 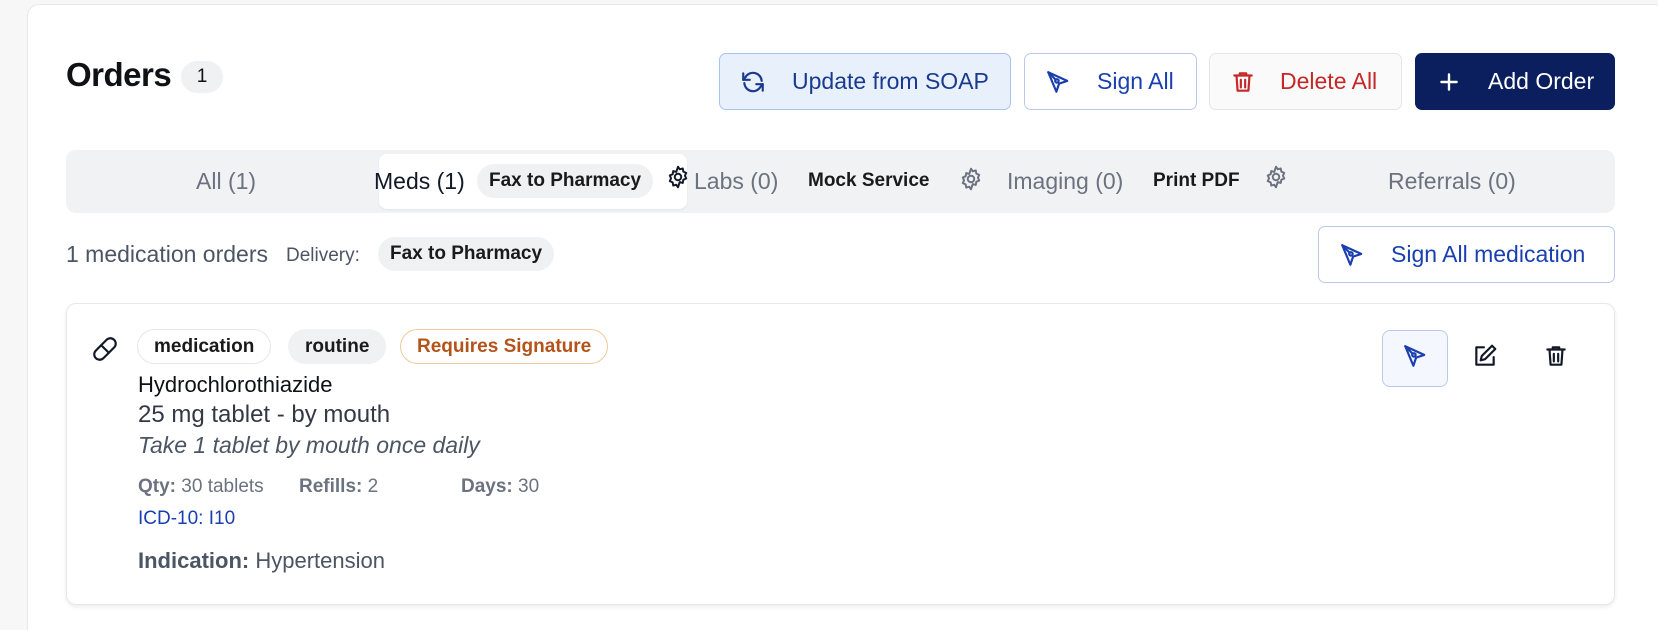 I want to click on add-order-button: Add Order, so click(x=1515, y=81).